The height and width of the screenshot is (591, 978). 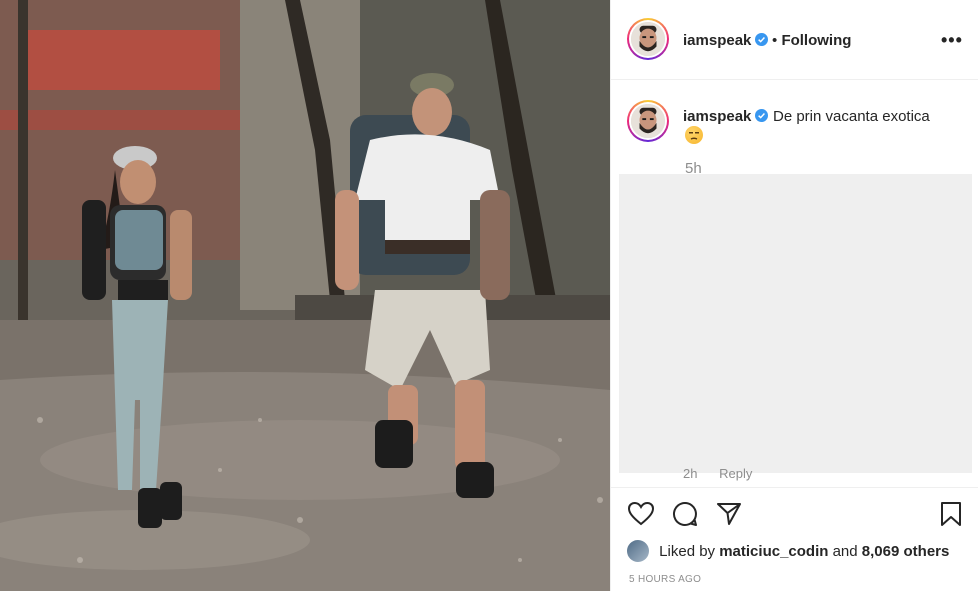 What do you see at coordinates (906, 551) in the screenshot?
I see `likes-count: 8,069 others` at bounding box center [906, 551].